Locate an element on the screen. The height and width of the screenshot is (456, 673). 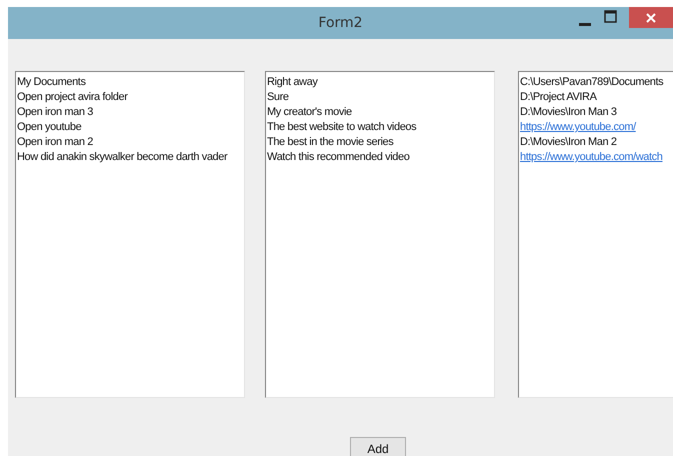
list-item: Sure is located at coordinates (380, 97).